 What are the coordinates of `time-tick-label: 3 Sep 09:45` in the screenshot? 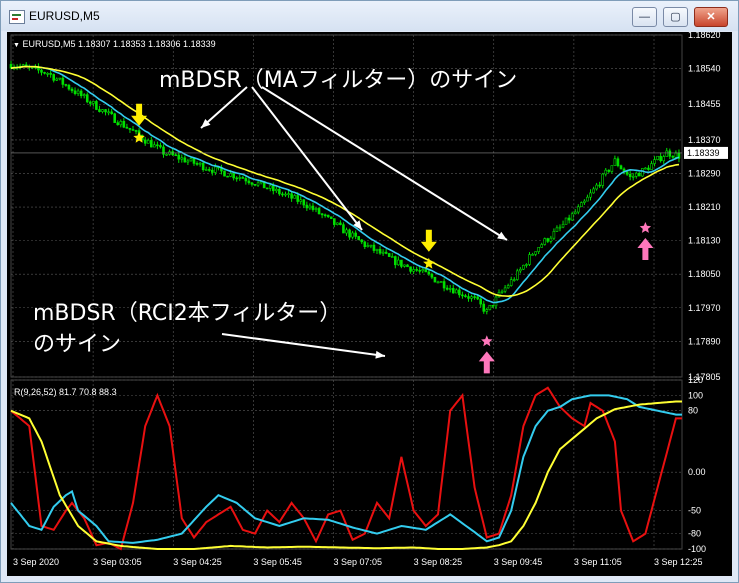 It's located at (518, 562).